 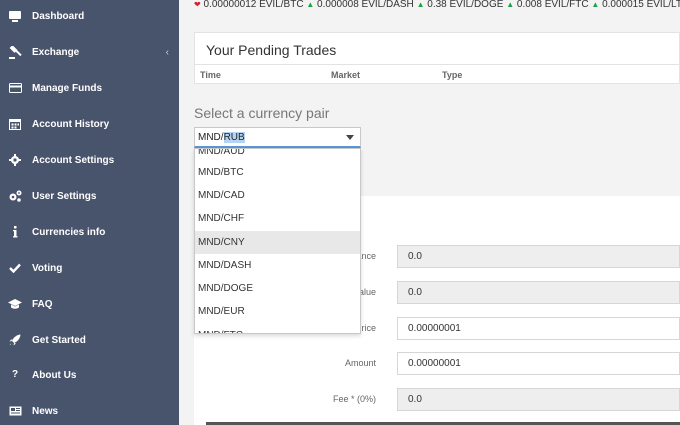 I want to click on ticker-item: 0.000015 EVIL/LTC, so click(x=641, y=5).